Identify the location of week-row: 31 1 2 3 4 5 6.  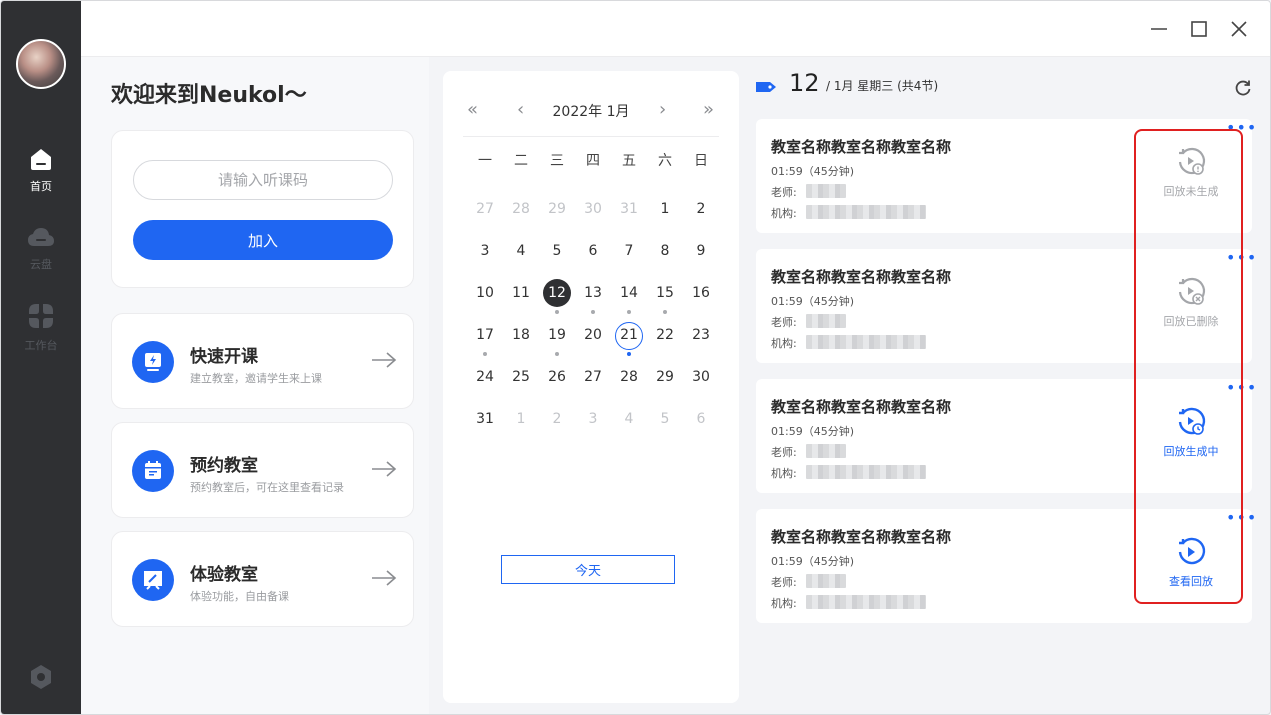
(593, 426).